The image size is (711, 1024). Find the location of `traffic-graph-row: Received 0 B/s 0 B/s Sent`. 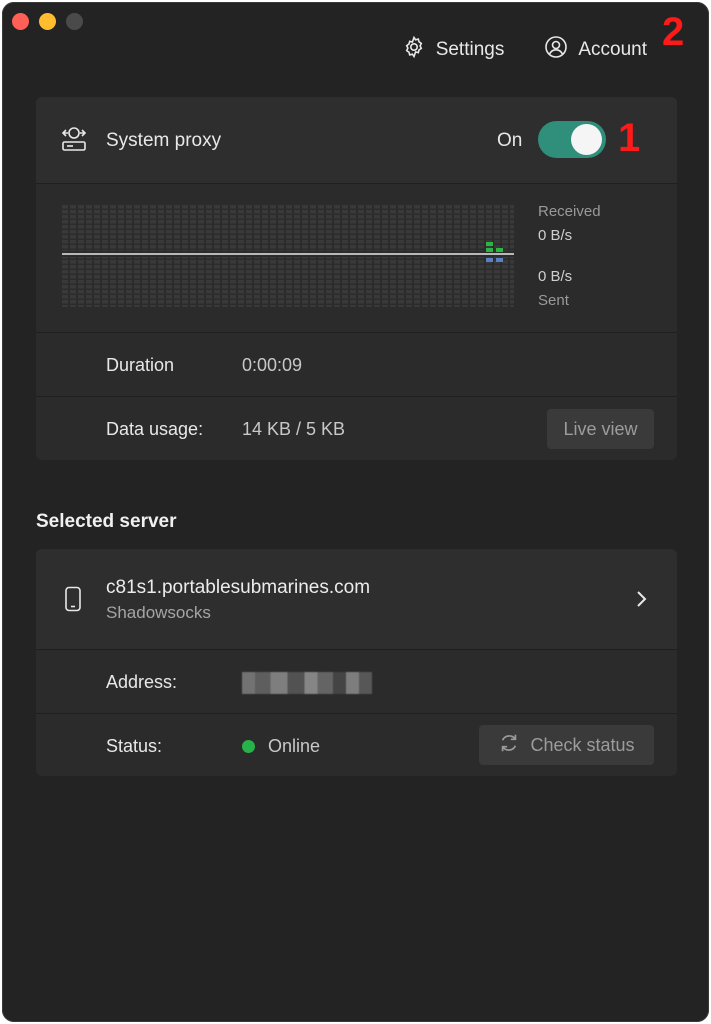

traffic-graph-row: Received 0 B/s 0 B/s Sent is located at coordinates (356, 258).